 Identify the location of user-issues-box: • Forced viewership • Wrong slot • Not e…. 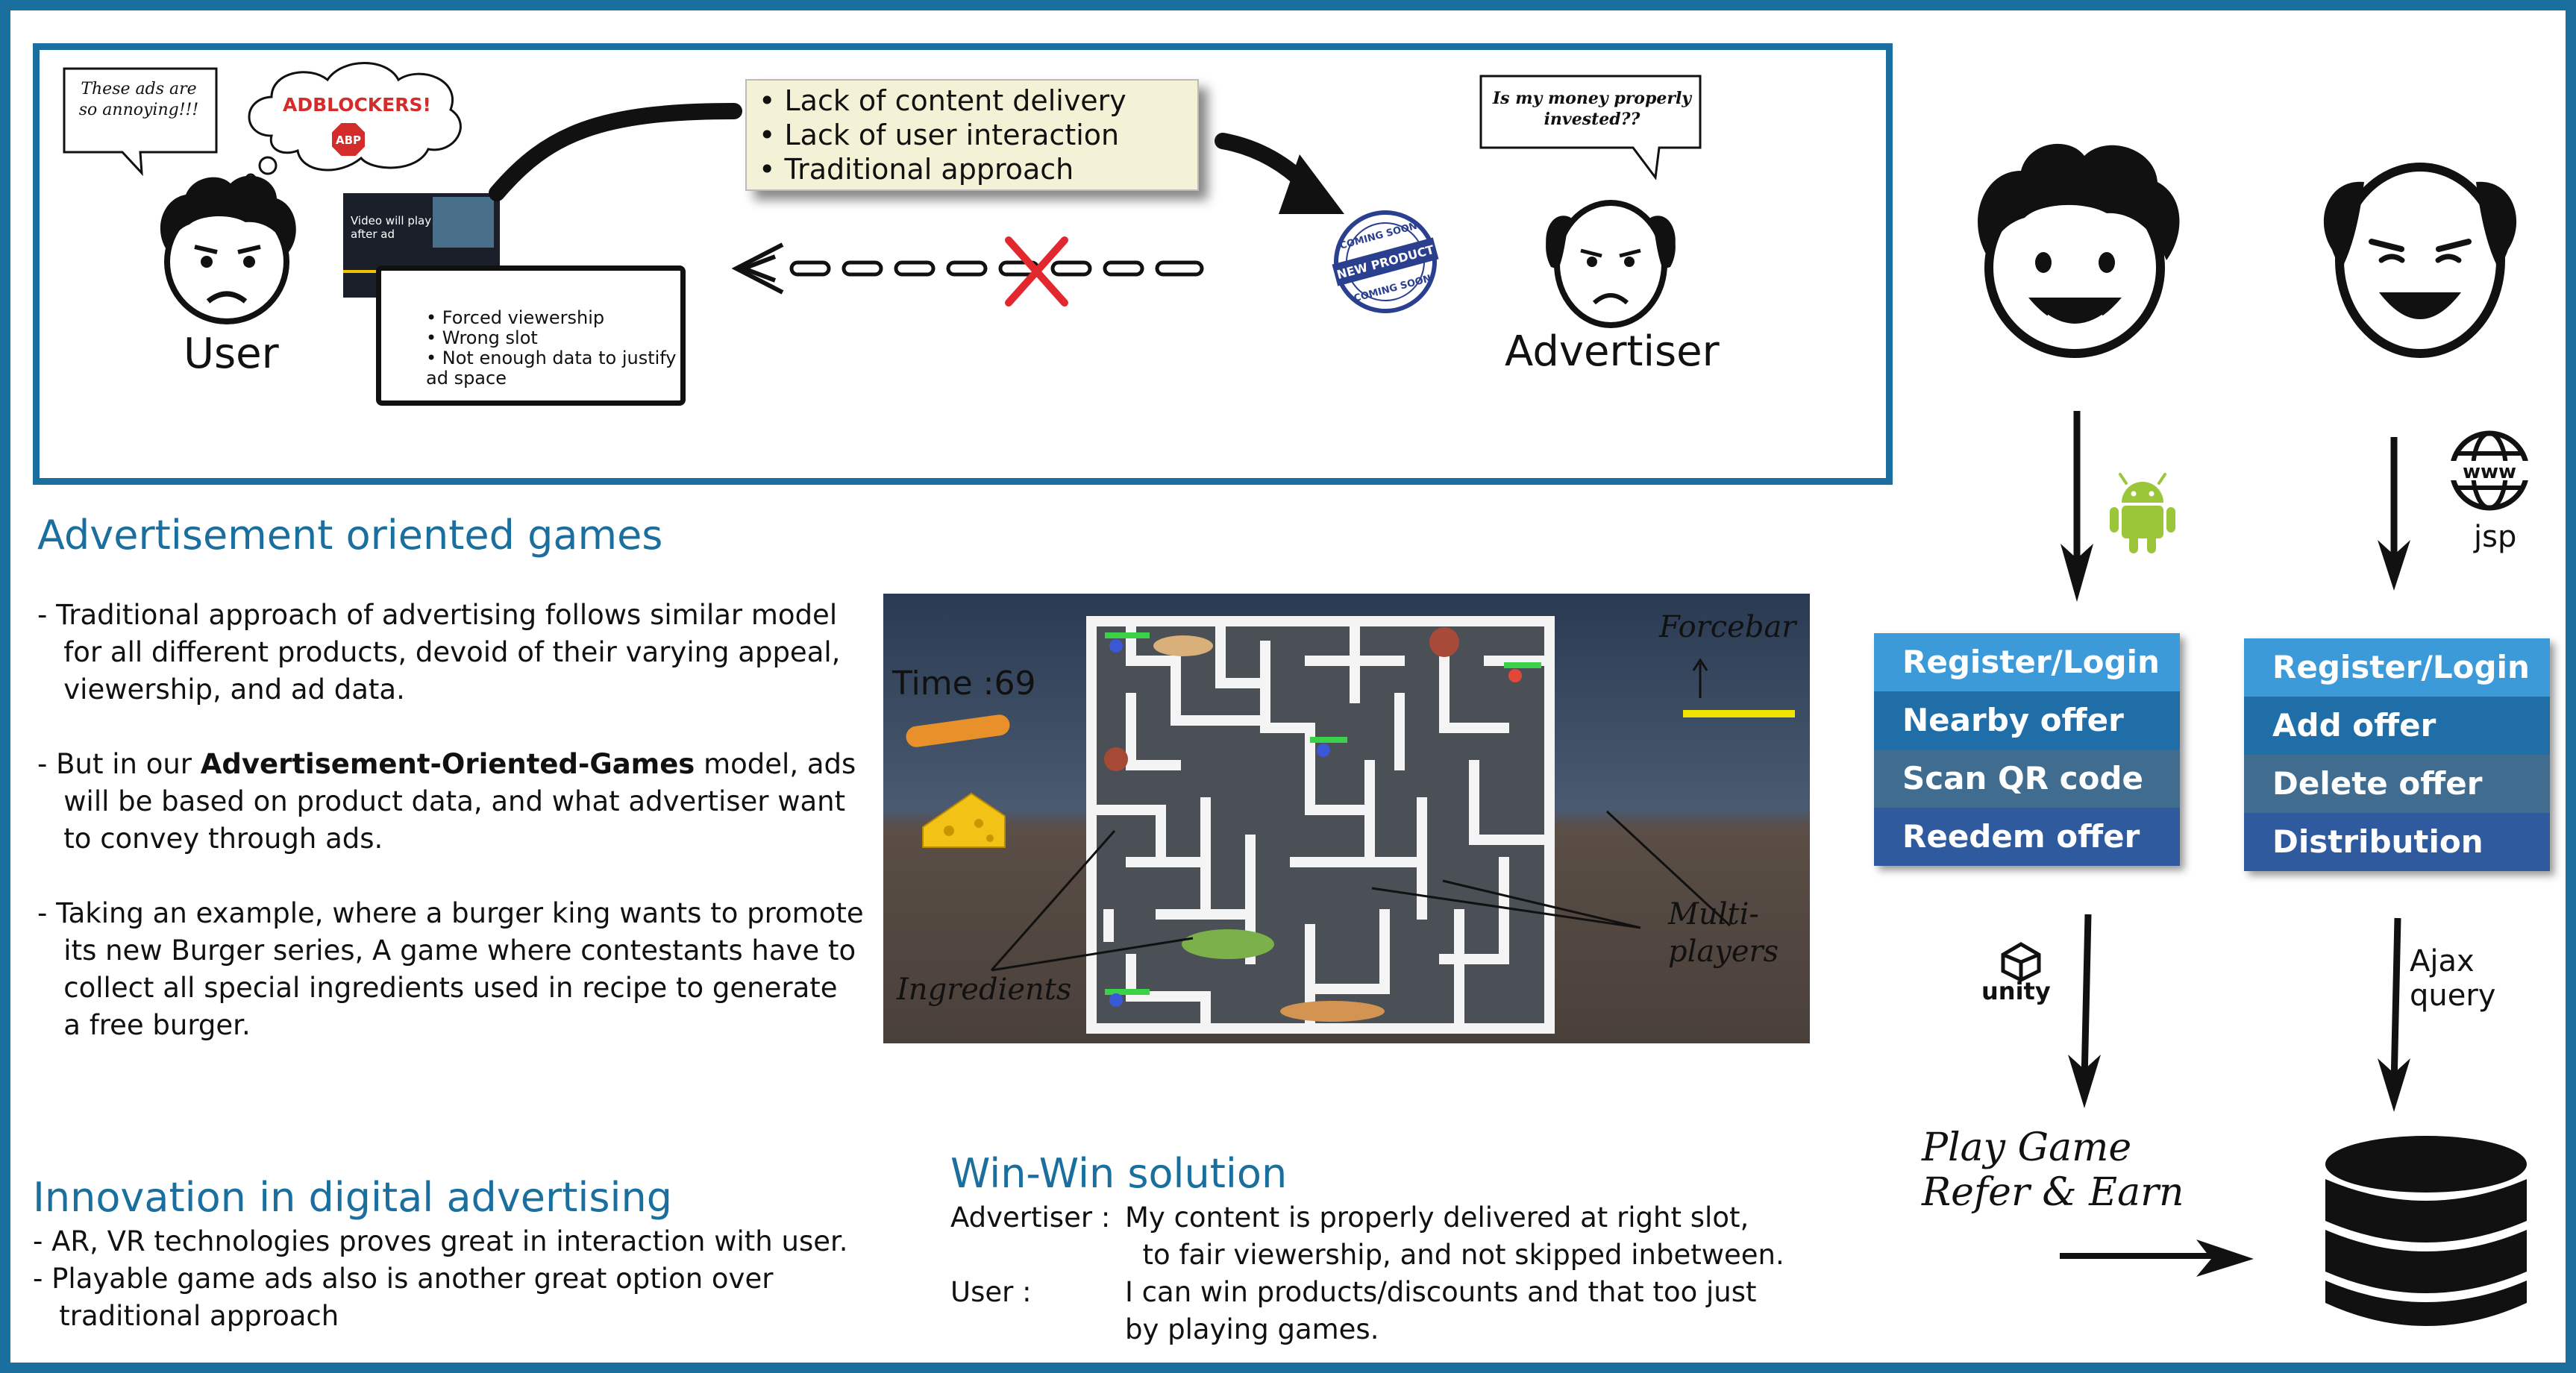
(531, 336).